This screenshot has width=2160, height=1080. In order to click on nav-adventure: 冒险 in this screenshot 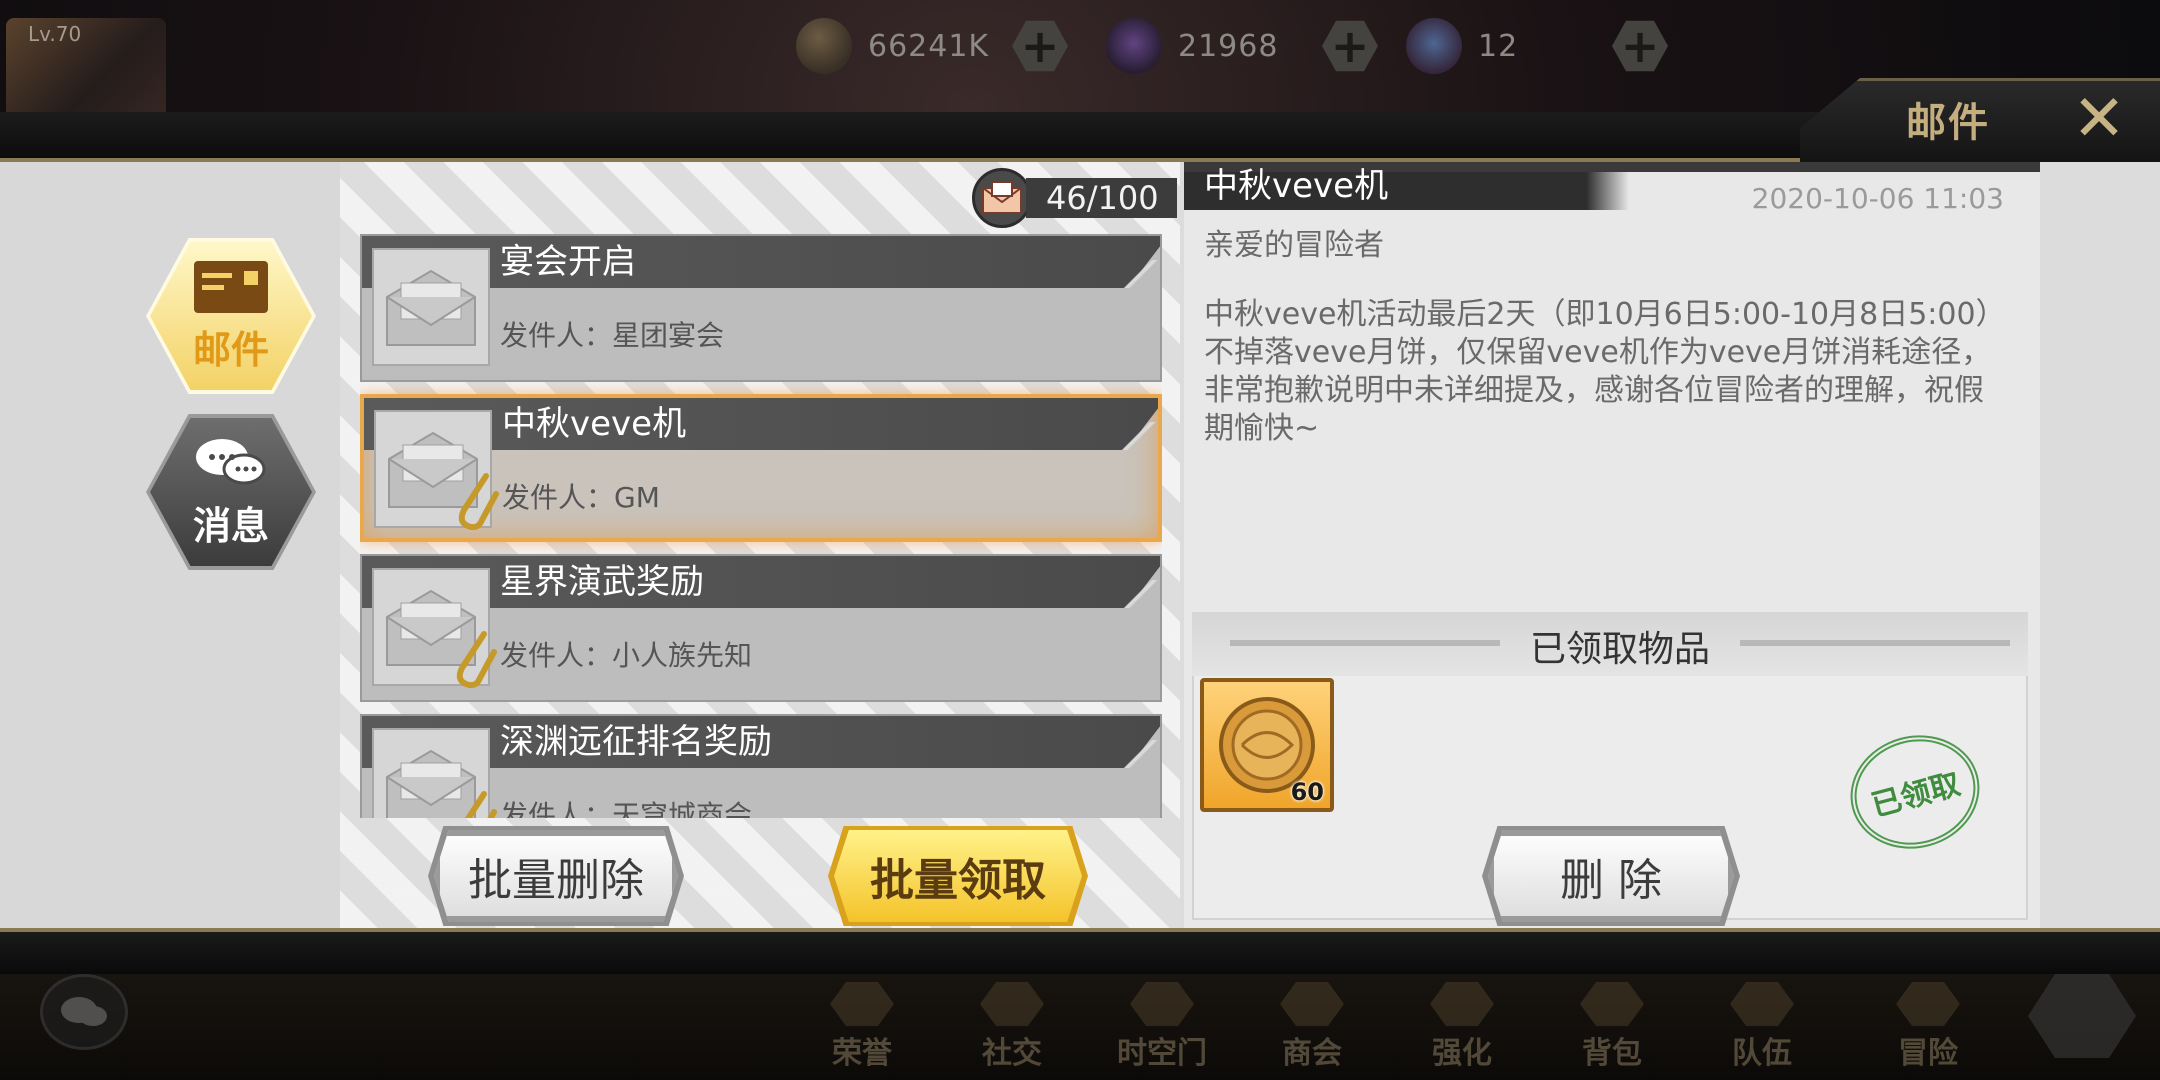, I will do `click(1928, 1026)`.